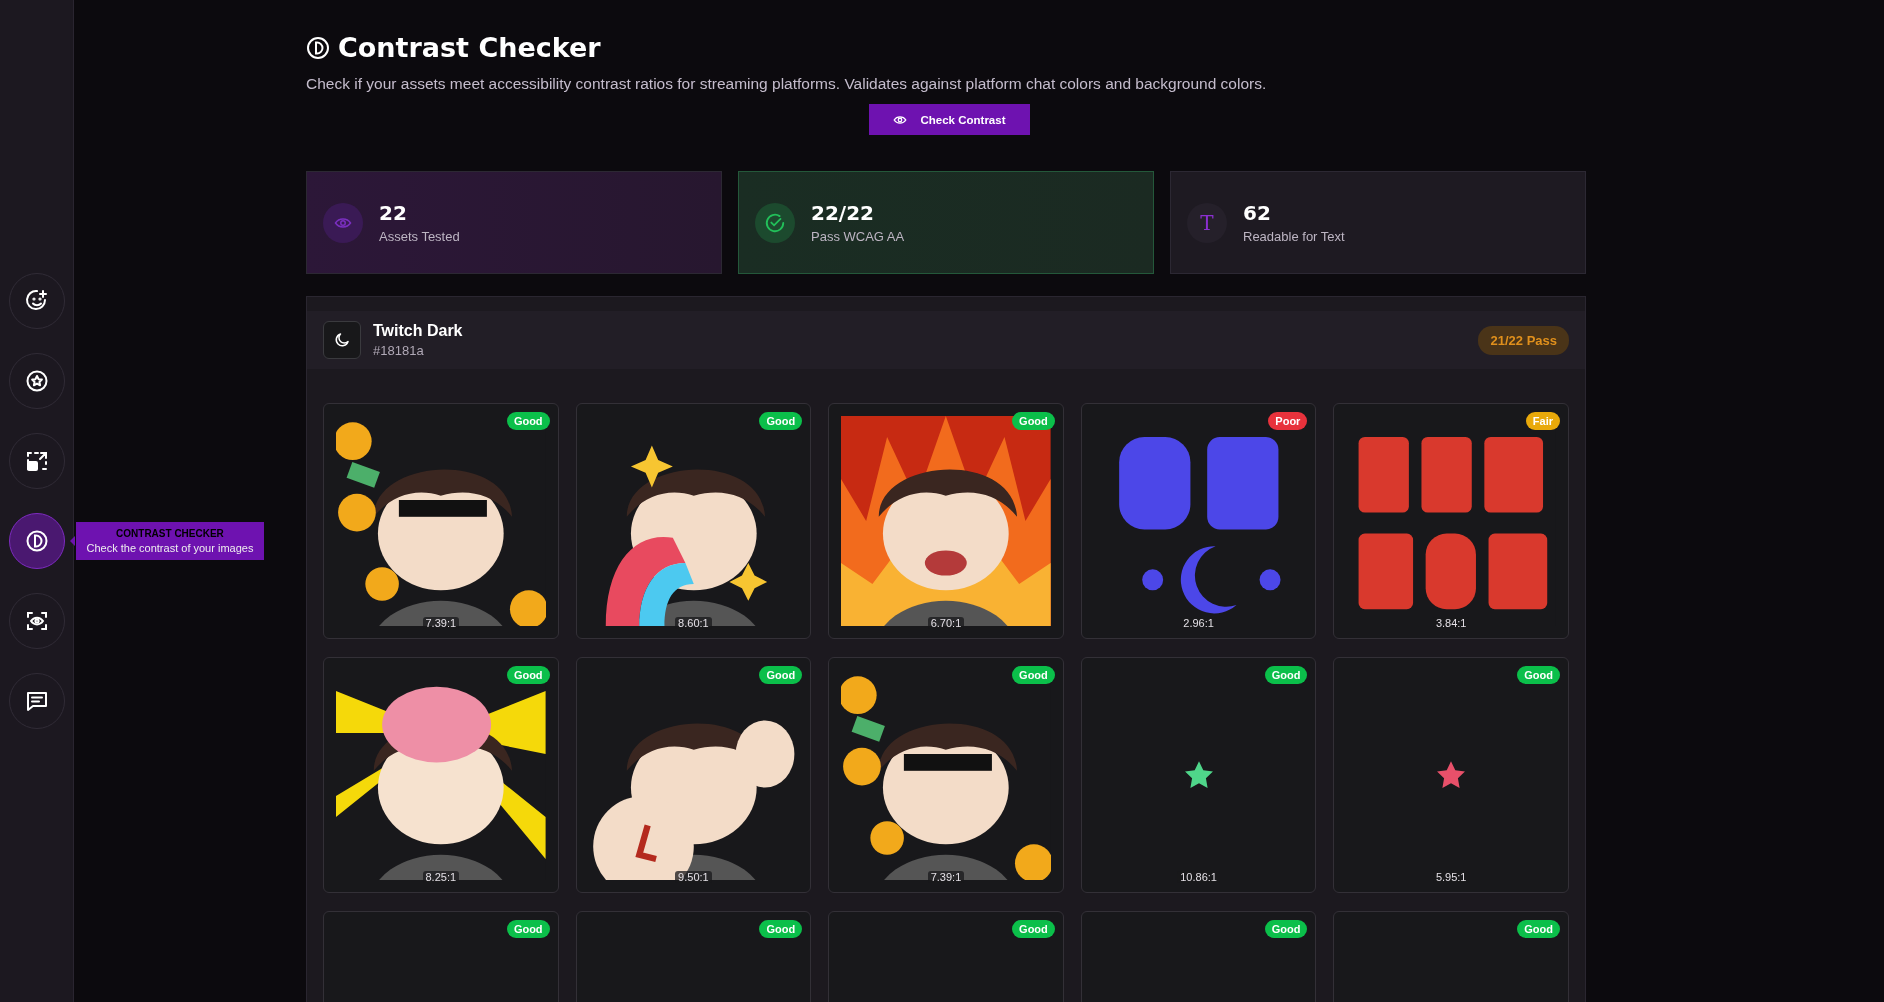  Describe the element at coordinates (775, 222) in the screenshot. I see `check-circle-icon` at that location.